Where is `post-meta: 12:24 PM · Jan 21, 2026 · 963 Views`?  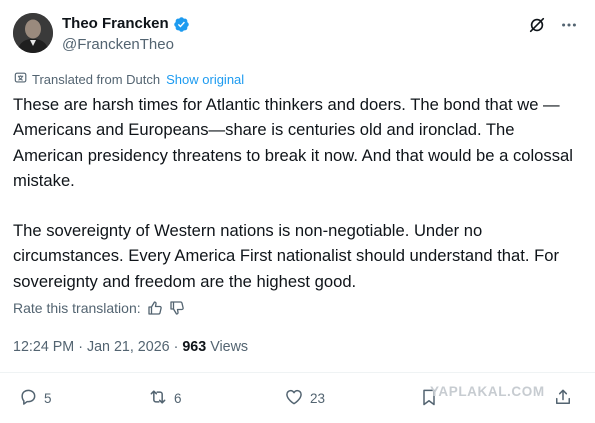
post-meta: 12:24 PM · Jan 21, 2026 · 963 Views is located at coordinates (130, 347).